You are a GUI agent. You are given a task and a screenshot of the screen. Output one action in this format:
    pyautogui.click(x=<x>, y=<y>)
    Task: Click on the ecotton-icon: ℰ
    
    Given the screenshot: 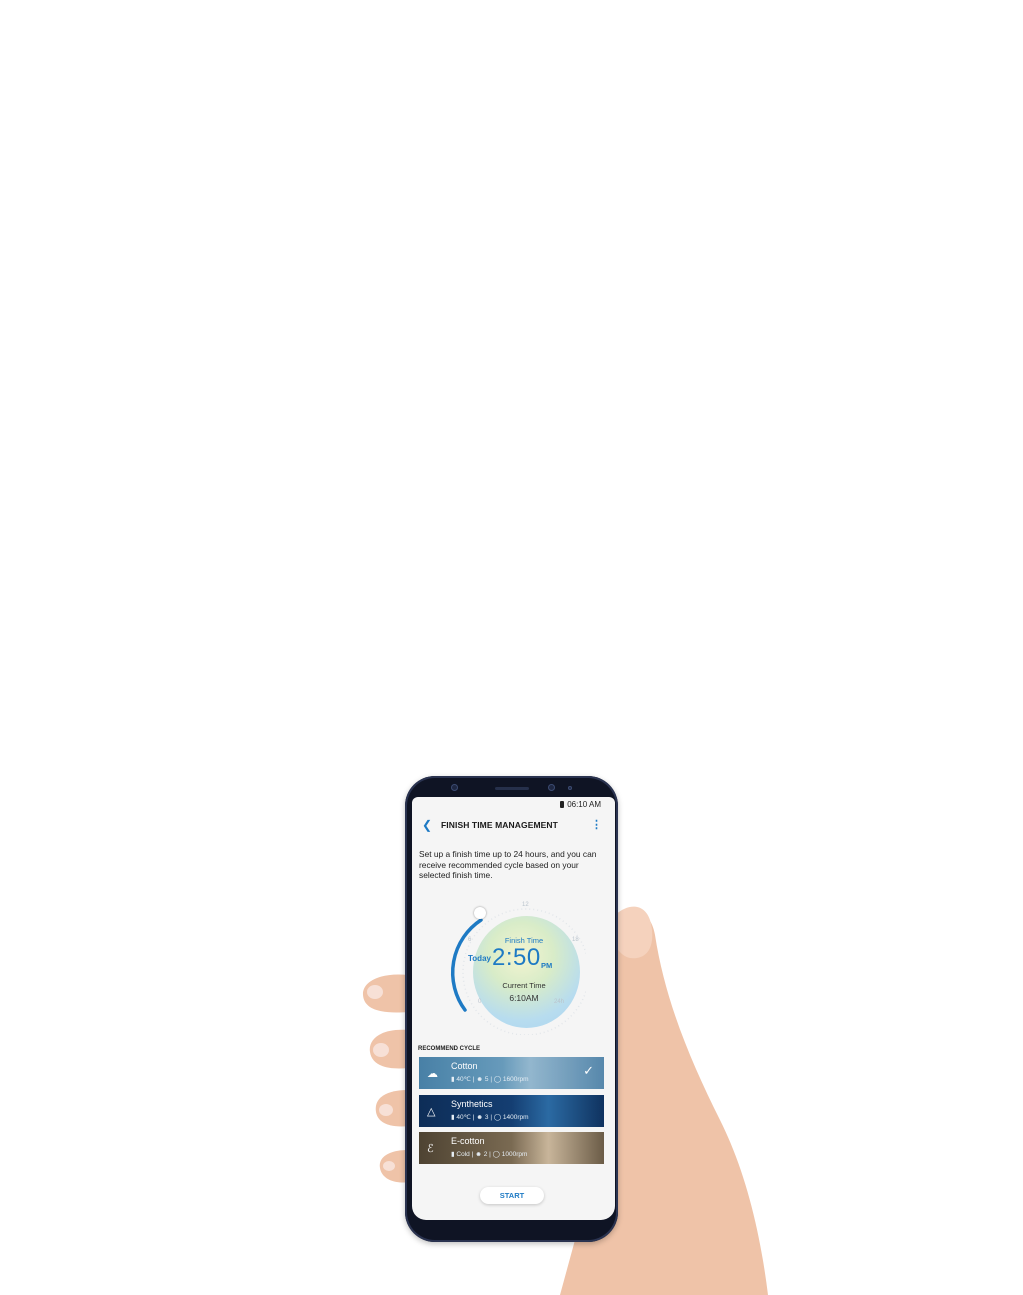 What is the action you would take?
    pyautogui.click(x=430, y=1149)
    